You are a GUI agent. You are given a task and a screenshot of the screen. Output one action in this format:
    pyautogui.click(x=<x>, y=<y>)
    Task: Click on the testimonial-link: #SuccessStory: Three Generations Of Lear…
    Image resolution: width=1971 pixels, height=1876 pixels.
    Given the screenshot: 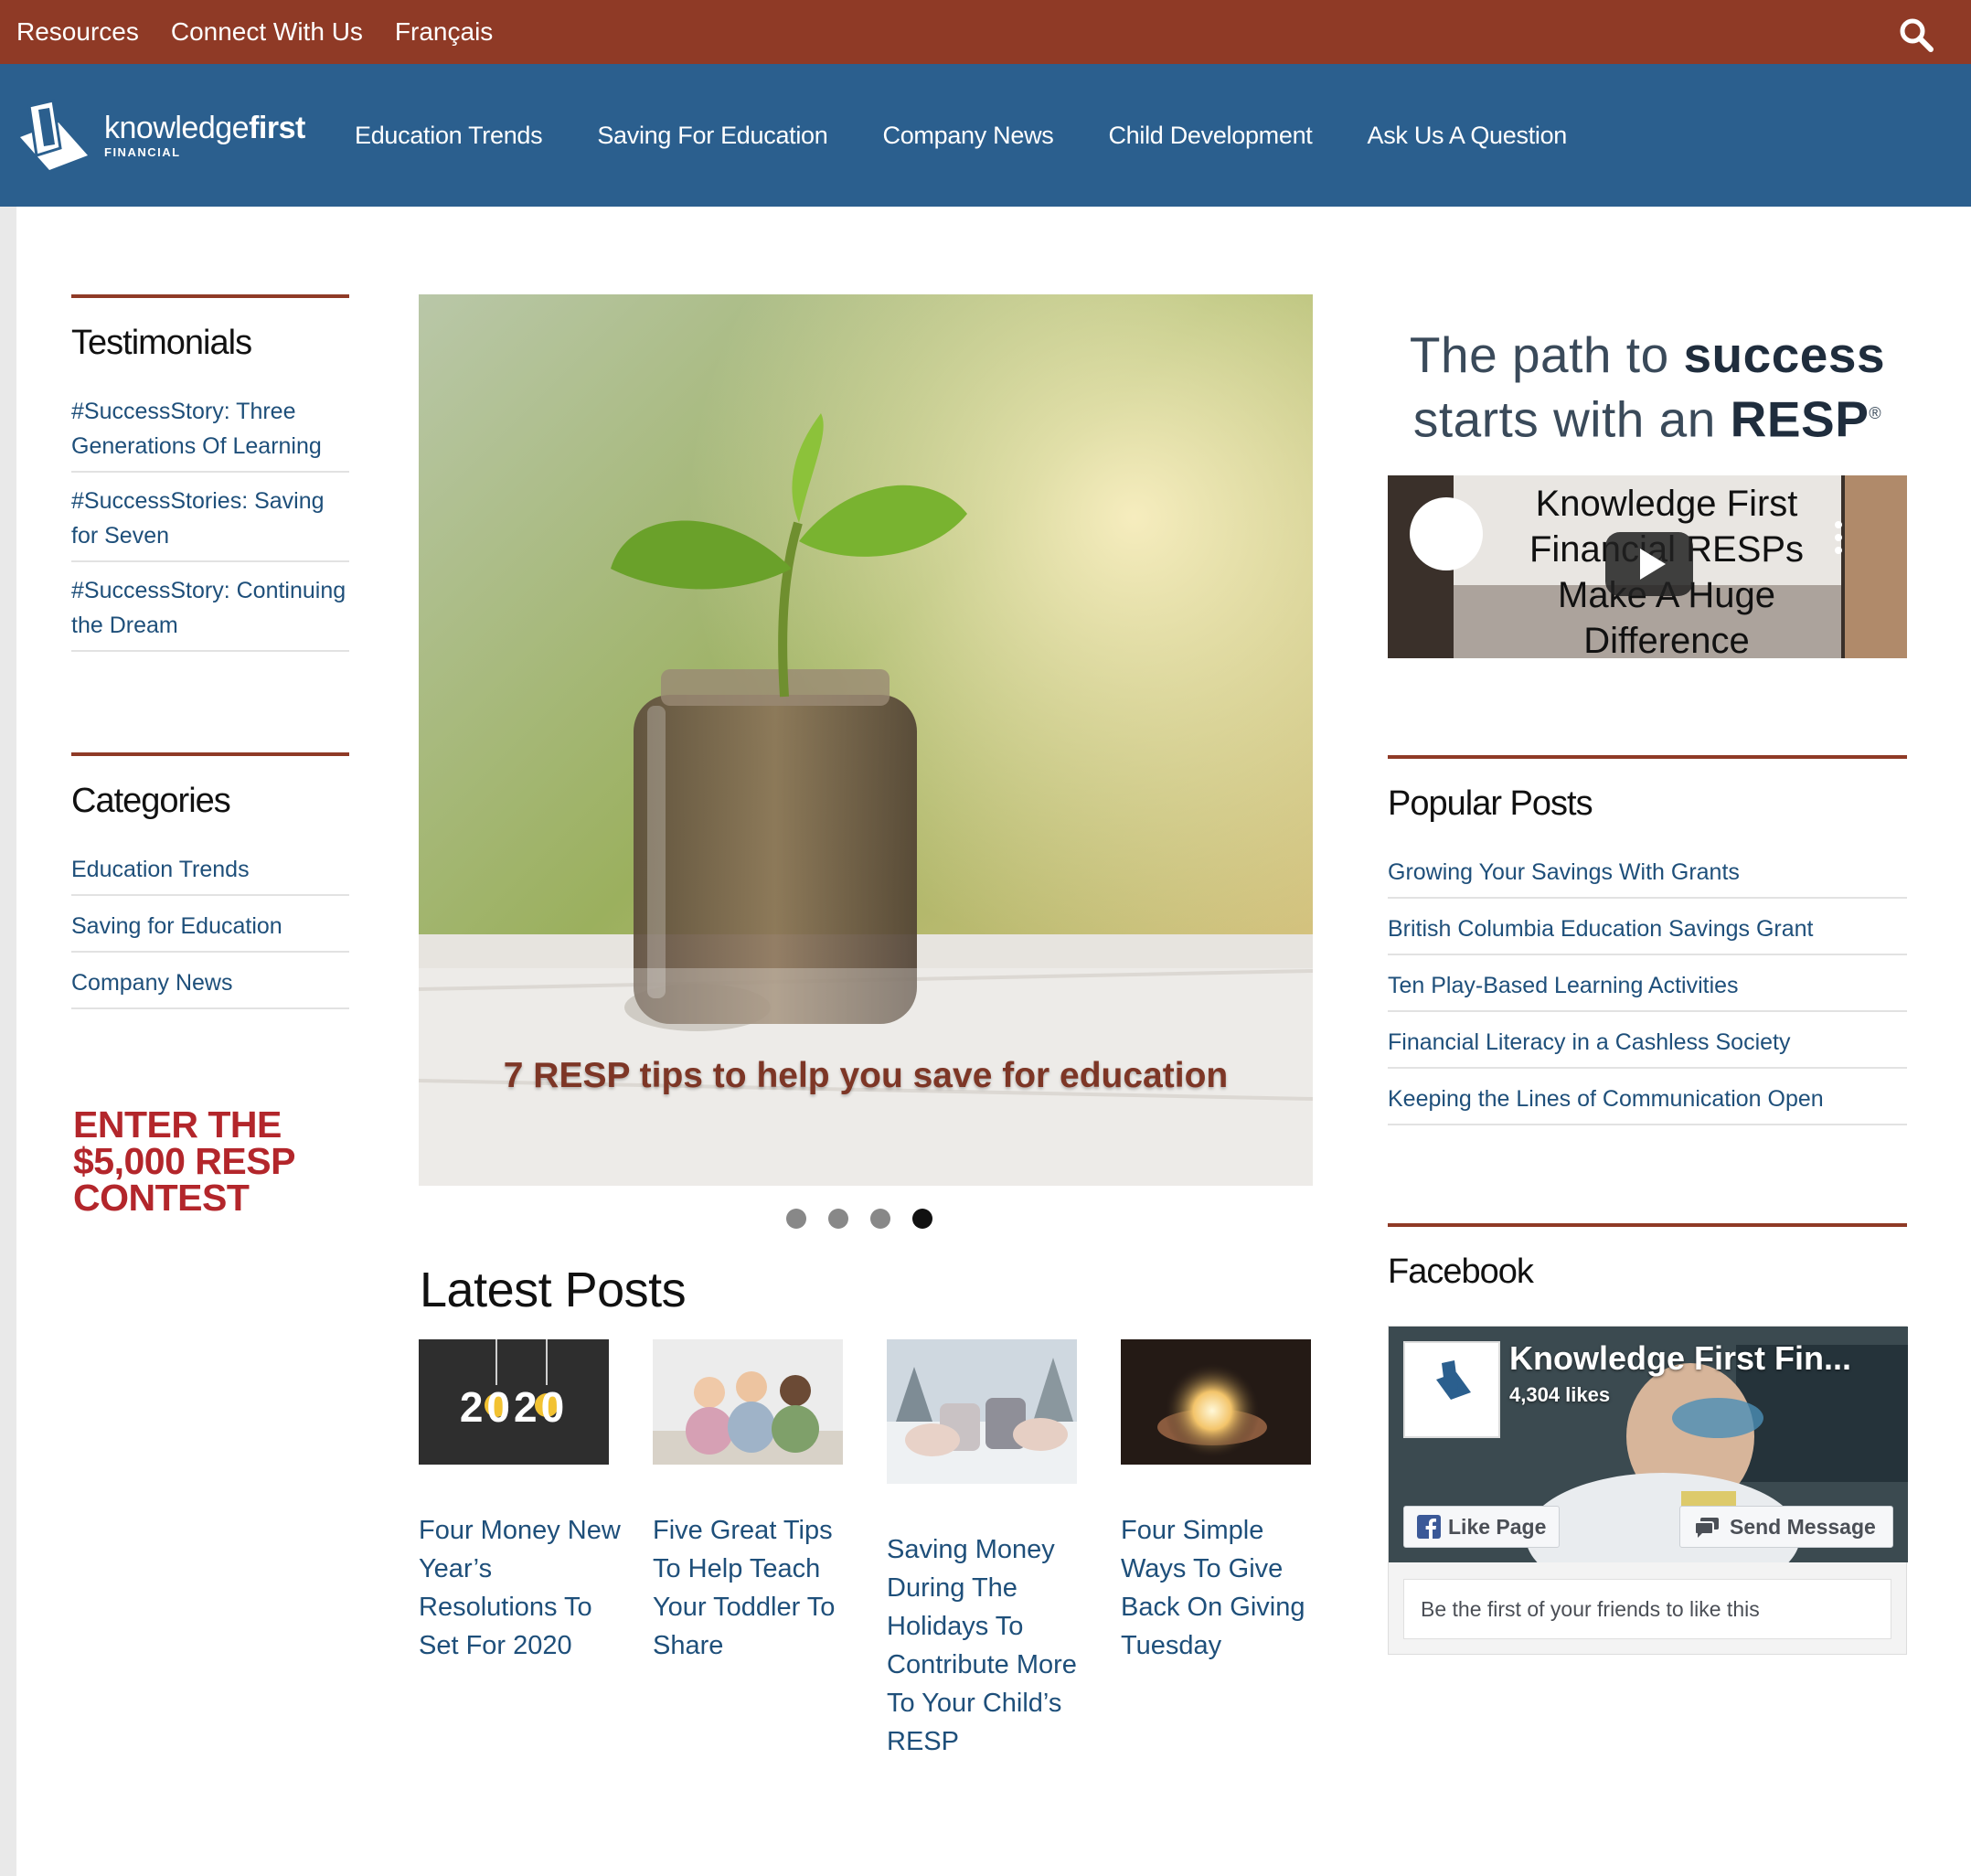 What is the action you would take?
    pyautogui.click(x=210, y=433)
    